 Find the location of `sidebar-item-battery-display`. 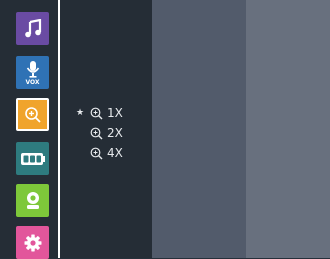

sidebar-item-battery-display is located at coordinates (32, 158).